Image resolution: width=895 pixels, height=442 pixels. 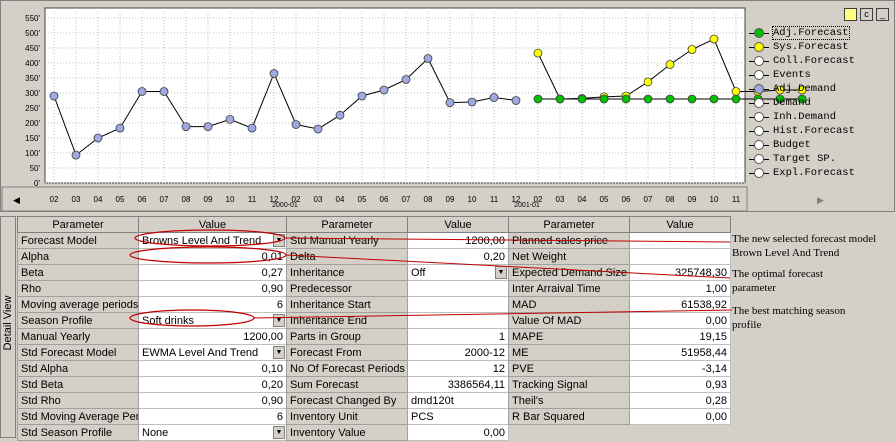 I want to click on table-row: No Of Forecast Periods 12, so click(x=397, y=368).